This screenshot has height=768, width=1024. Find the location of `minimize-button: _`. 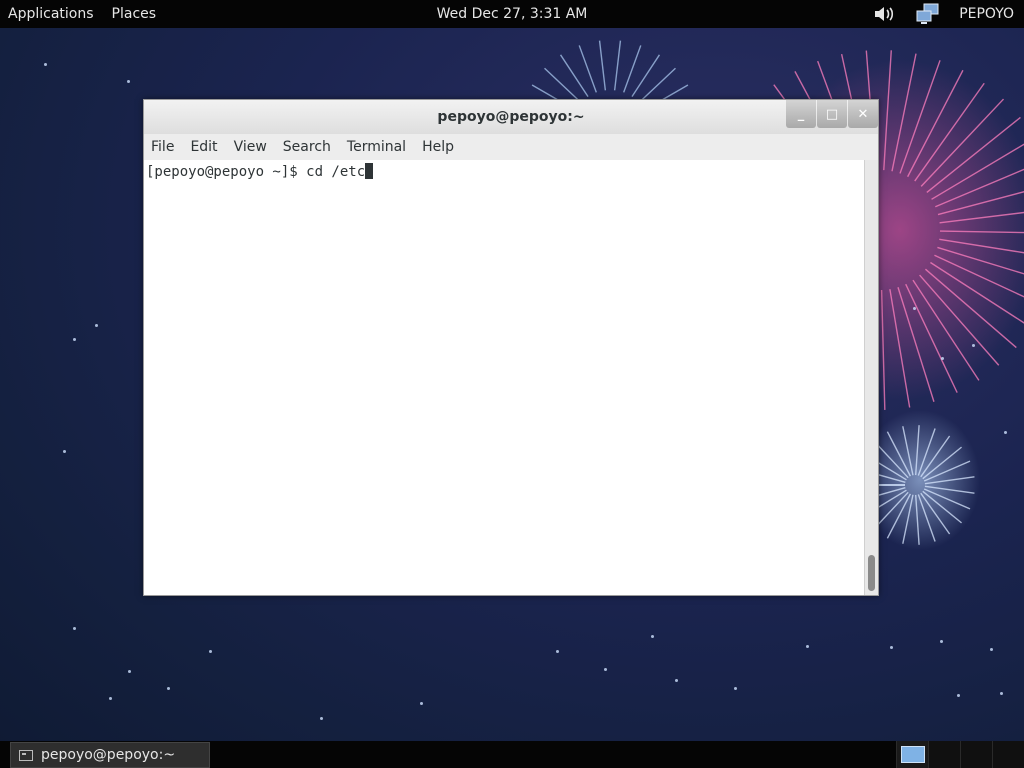

minimize-button: _ is located at coordinates (801, 114).